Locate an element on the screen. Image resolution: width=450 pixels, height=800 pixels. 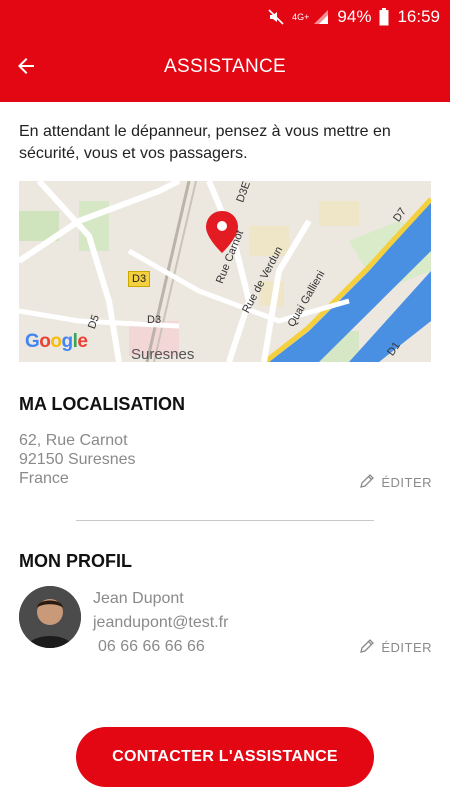
clock: 16:59 is located at coordinates (418, 16).